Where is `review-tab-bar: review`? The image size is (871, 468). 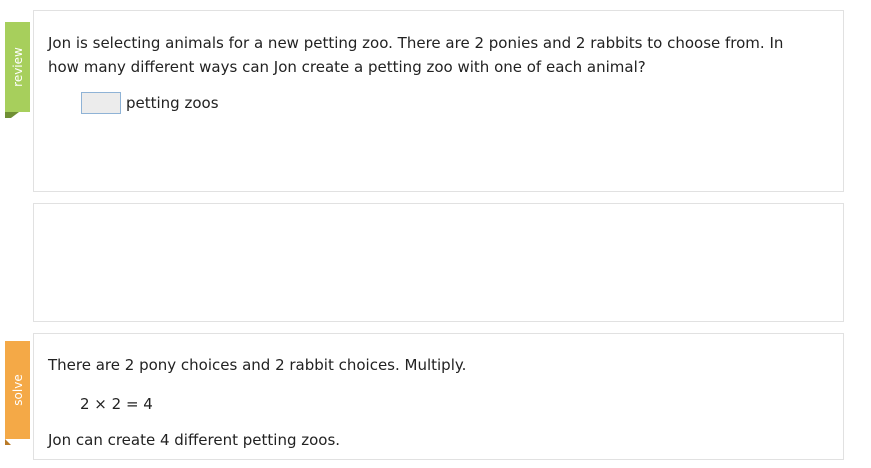
review-tab-bar: review is located at coordinates (17, 67).